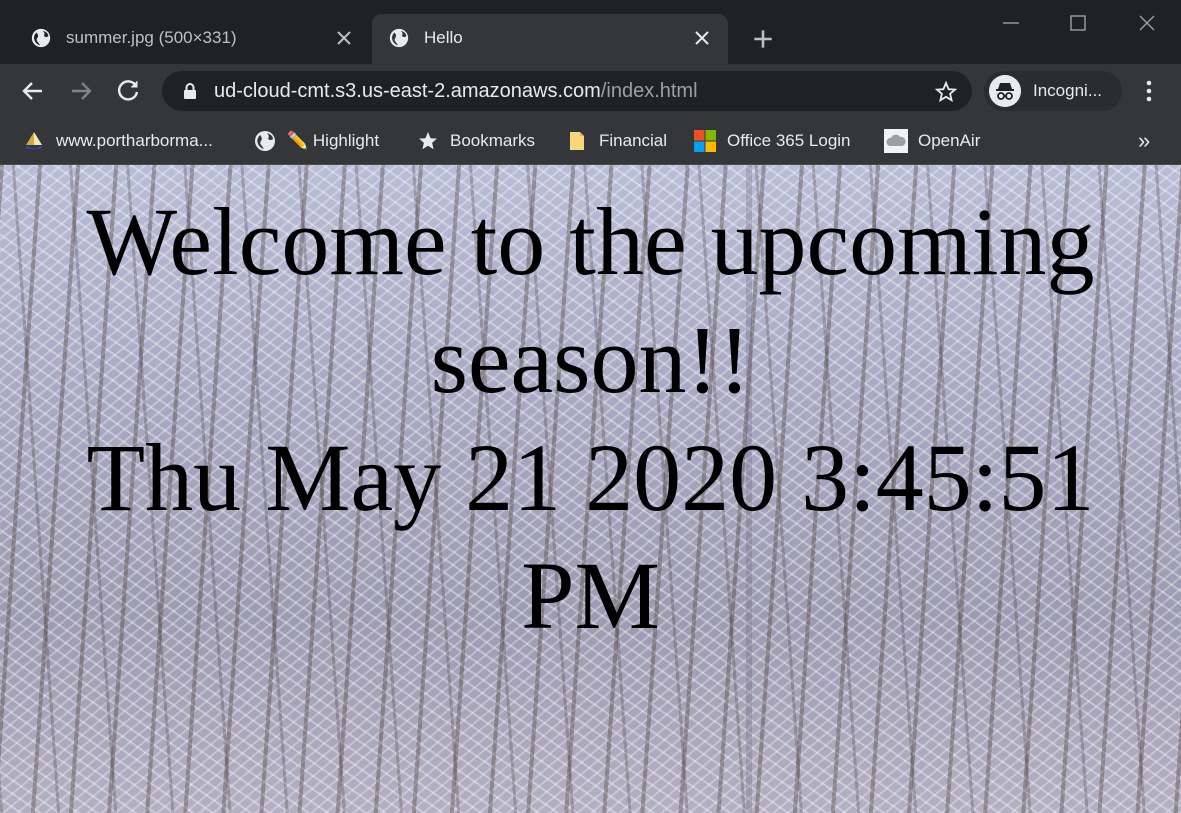  Describe the element at coordinates (590, 241) in the screenshot. I see `welcome-line-1: Welcome to the upcoming` at that location.